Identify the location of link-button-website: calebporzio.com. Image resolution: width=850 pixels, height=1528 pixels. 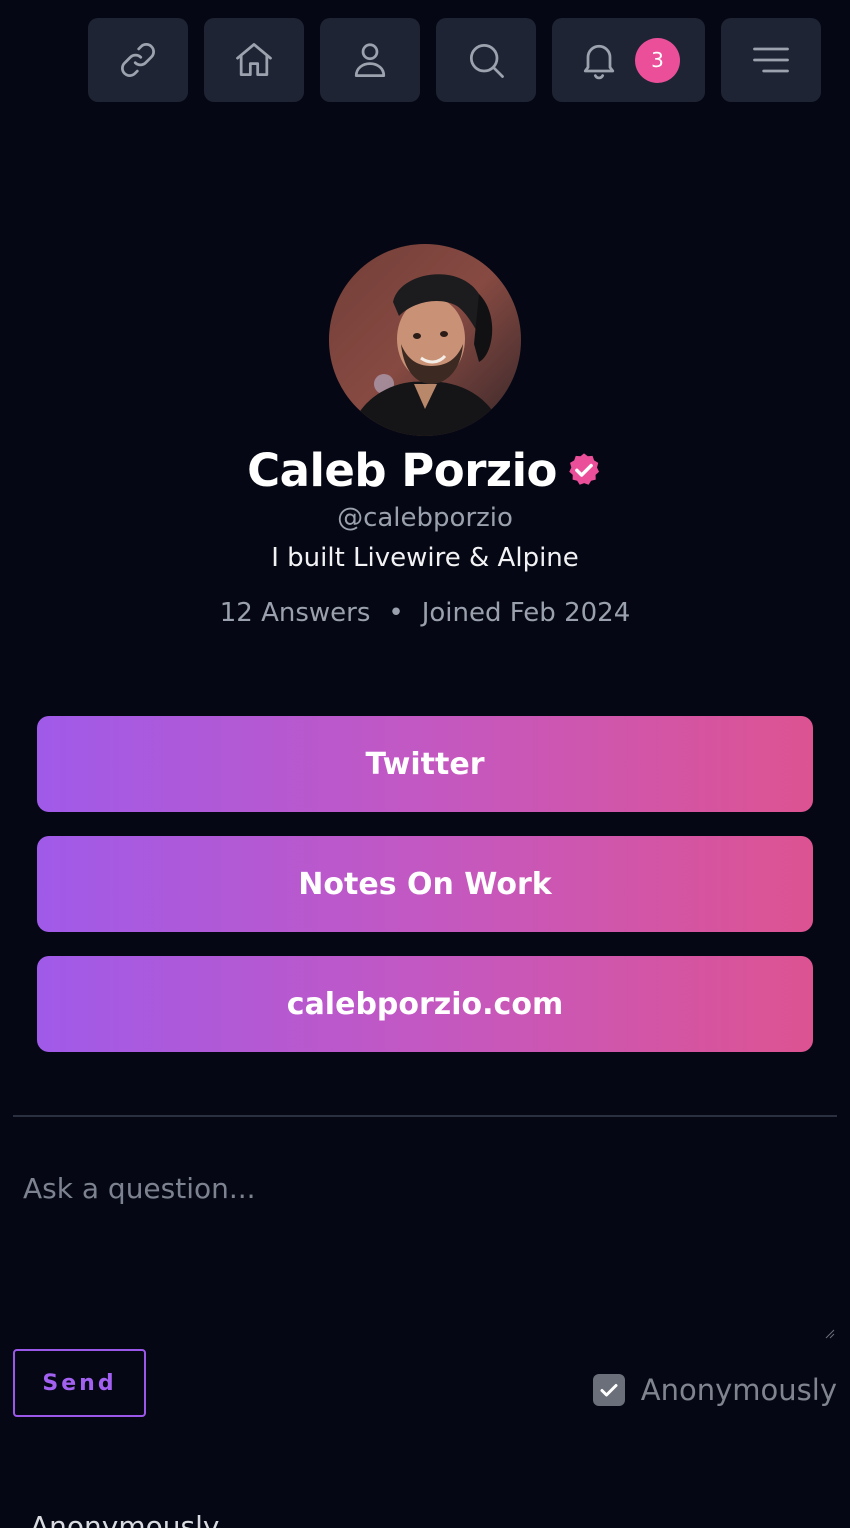
(425, 1004).